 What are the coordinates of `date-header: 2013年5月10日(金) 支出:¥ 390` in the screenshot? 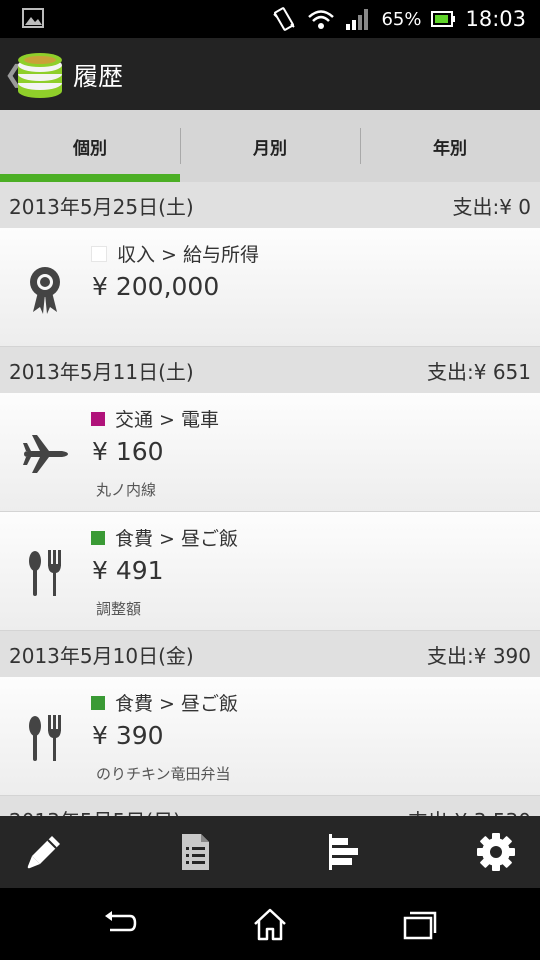 It's located at (270, 654).